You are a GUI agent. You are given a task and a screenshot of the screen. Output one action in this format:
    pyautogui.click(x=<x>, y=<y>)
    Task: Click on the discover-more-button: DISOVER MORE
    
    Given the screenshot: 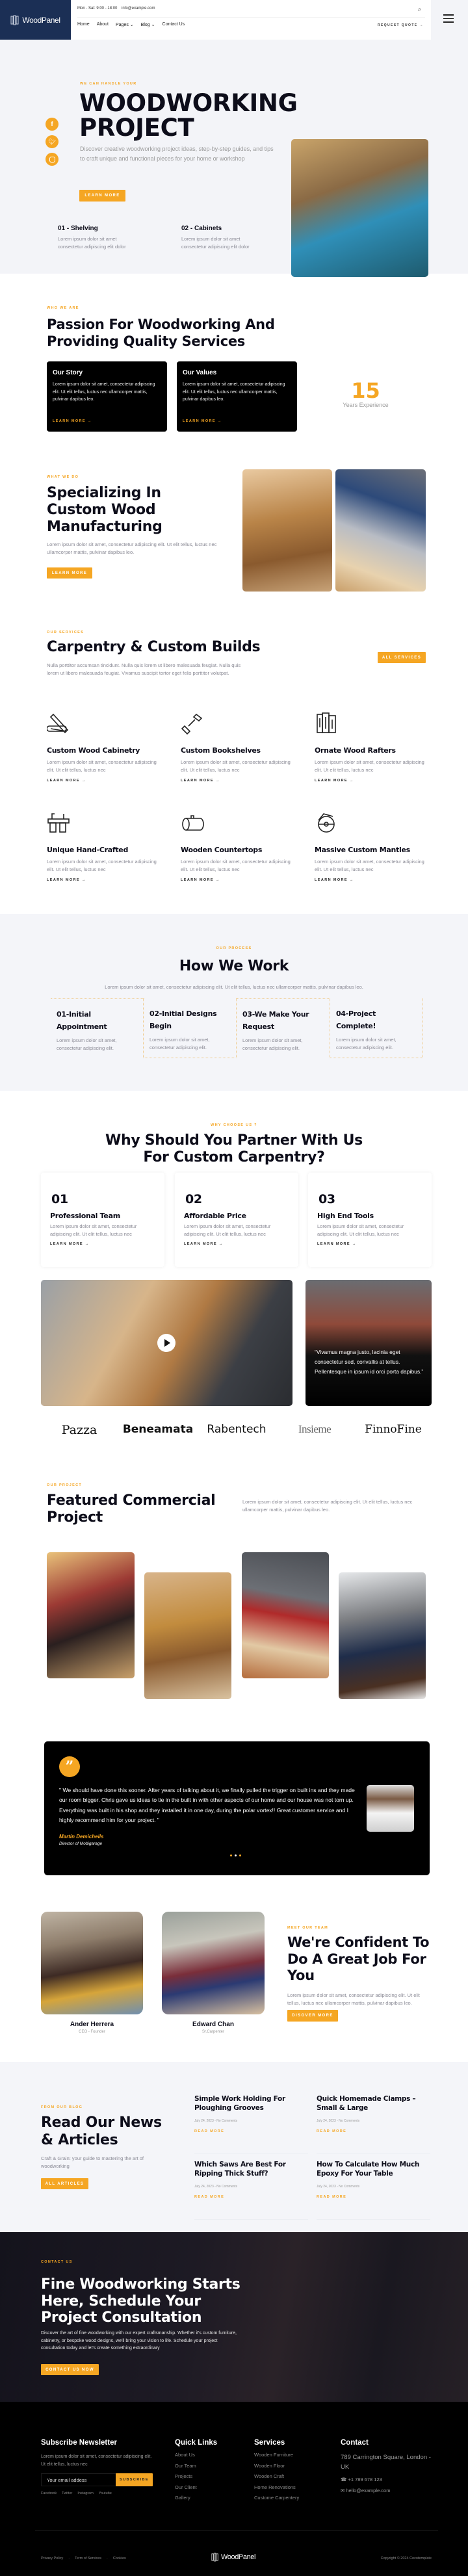 What is the action you would take?
    pyautogui.click(x=312, y=2016)
    